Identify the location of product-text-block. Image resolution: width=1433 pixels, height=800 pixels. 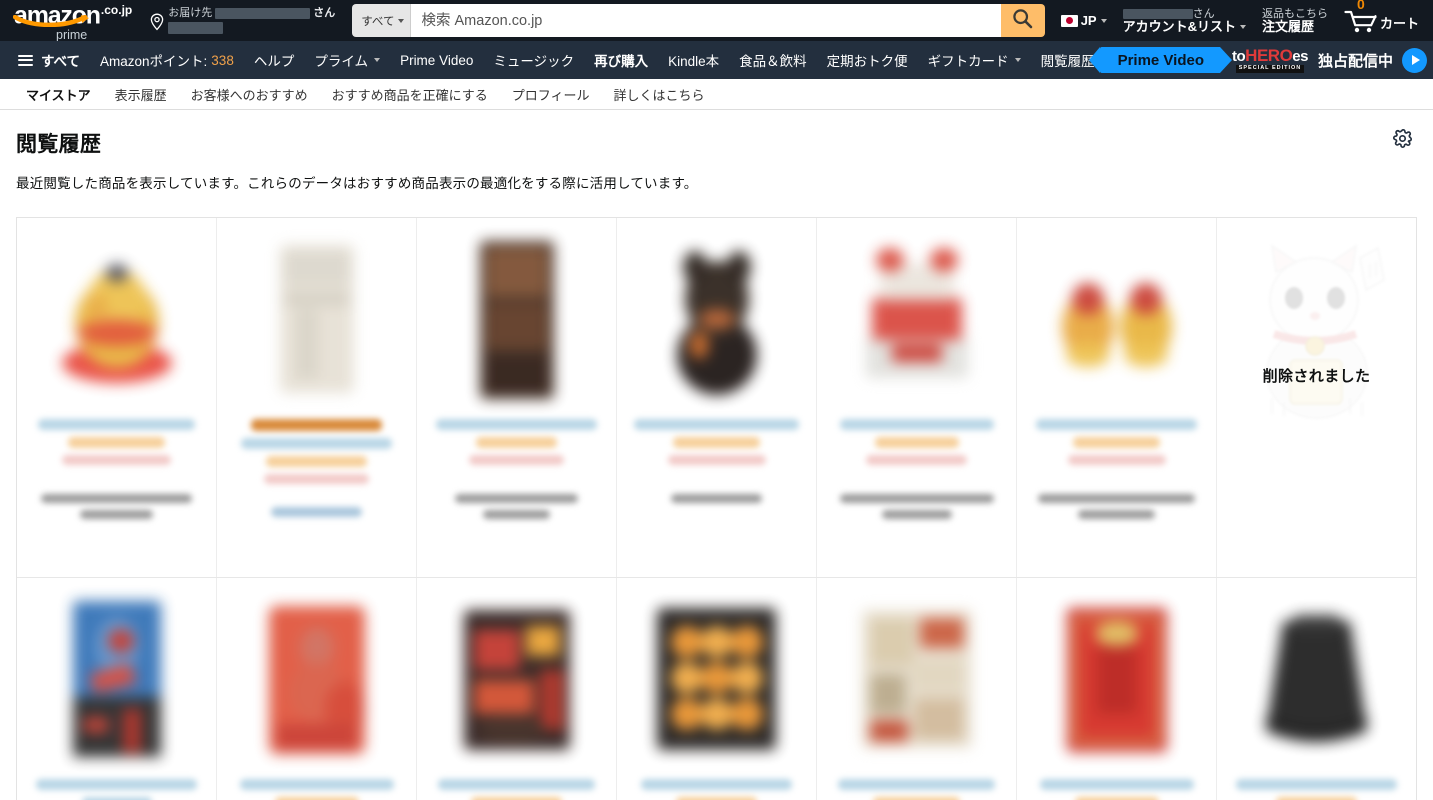
(116, 789).